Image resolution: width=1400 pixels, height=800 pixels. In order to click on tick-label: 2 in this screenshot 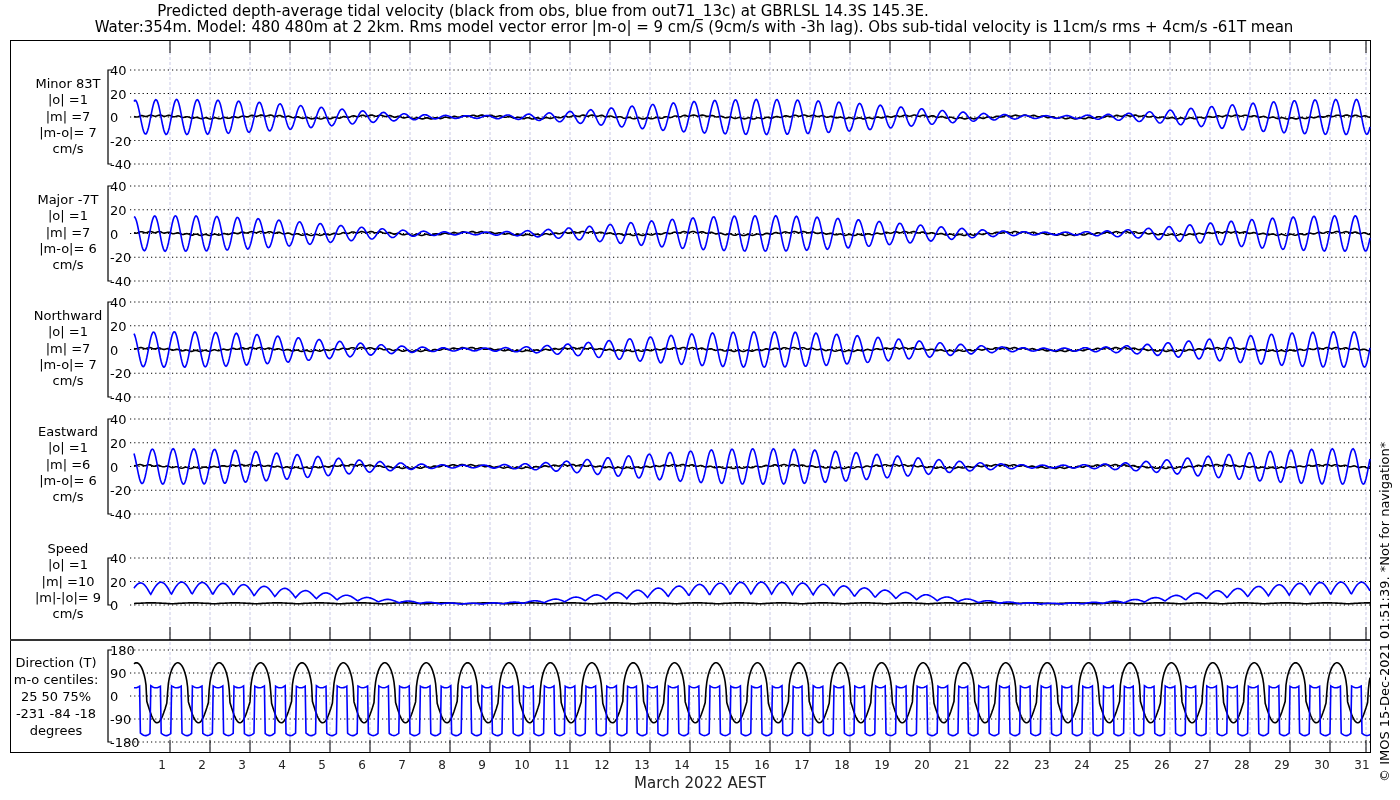, I will do `click(202, 765)`.